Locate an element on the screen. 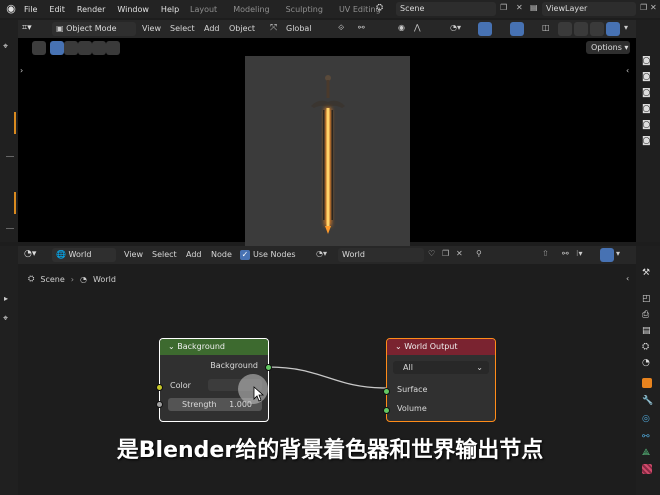  physics-tab-icon: ◎ is located at coordinates (648, 420).